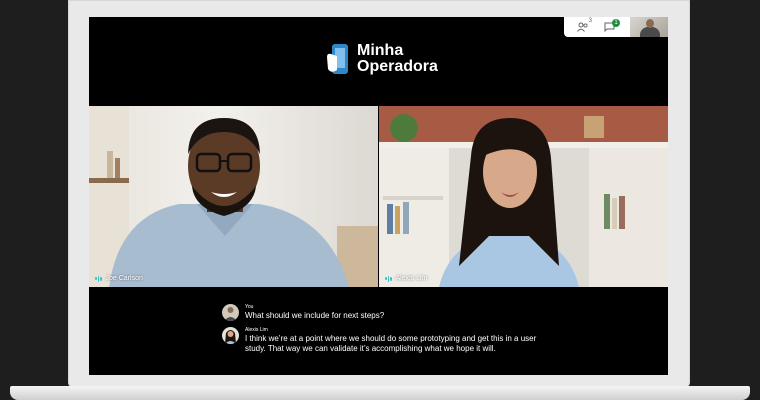  Describe the element at coordinates (380, 393) in the screenshot. I see `laptop-base` at that location.